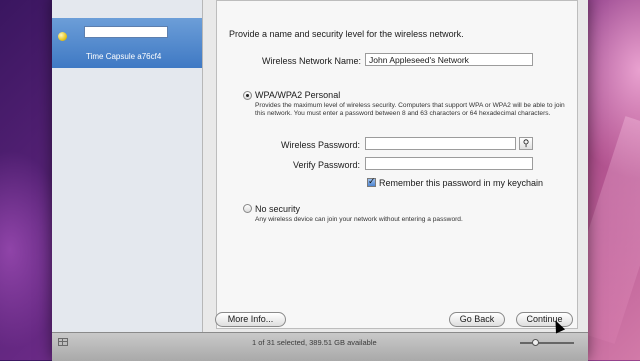  Describe the element at coordinates (247, 208) in the screenshot. I see `no-security-radio` at that location.